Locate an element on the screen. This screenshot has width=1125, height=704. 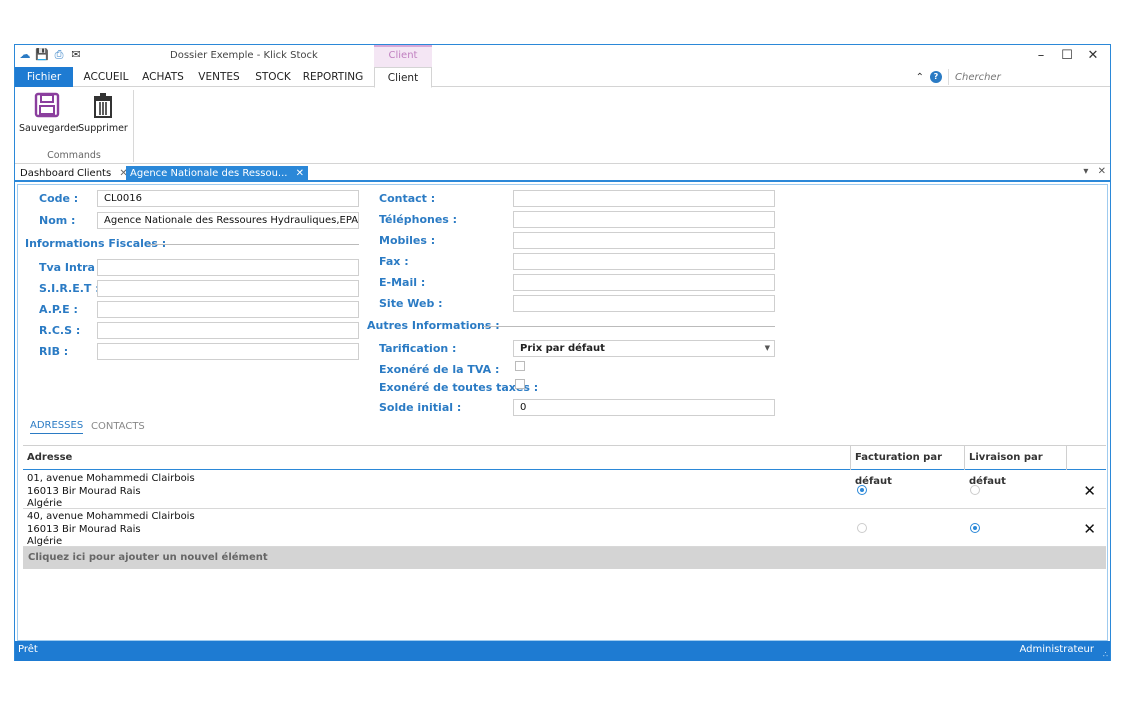
minimize-icon: – is located at coordinates (1041, 55).